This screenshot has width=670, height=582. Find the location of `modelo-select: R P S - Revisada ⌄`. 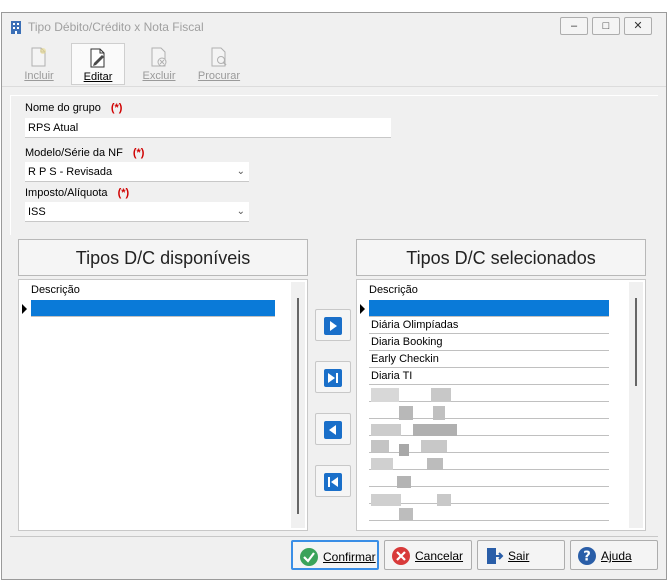

modelo-select: R P S - Revisada ⌄ is located at coordinates (137, 172).